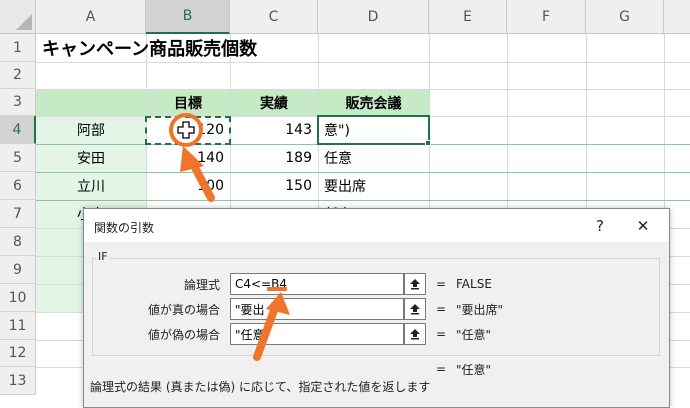 The image size is (690, 408). Describe the element at coordinates (317, 309) in the screenshot. I see `arg-input-value-if-true: "要出` at that location.